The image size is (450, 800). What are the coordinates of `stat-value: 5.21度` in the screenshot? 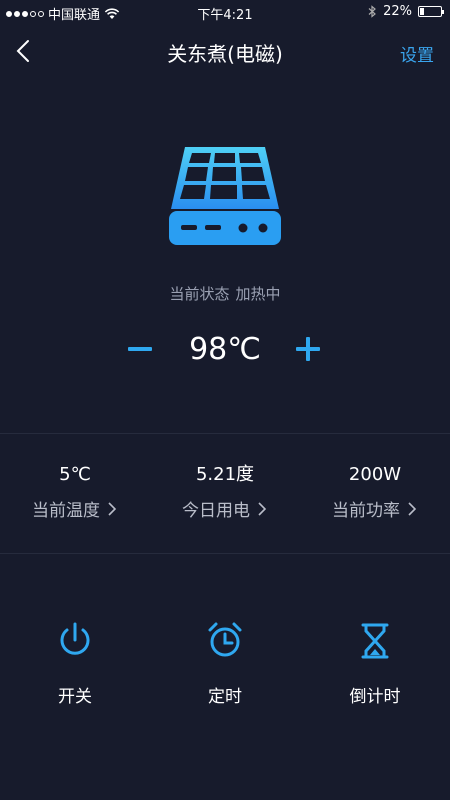 It's located at (225, 474).